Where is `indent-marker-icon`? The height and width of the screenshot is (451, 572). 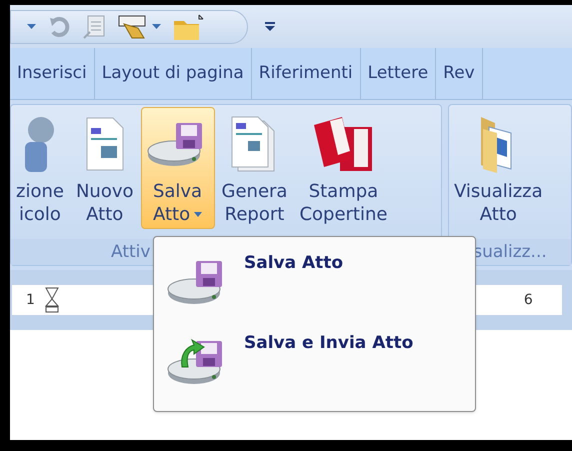
indent-marker-icon is located at coordinates (51, 300).